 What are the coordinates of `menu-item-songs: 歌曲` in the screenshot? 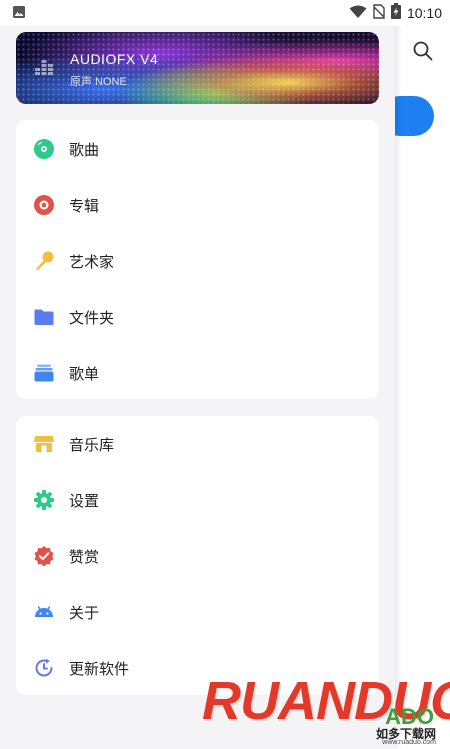 It's located at (197, 149).